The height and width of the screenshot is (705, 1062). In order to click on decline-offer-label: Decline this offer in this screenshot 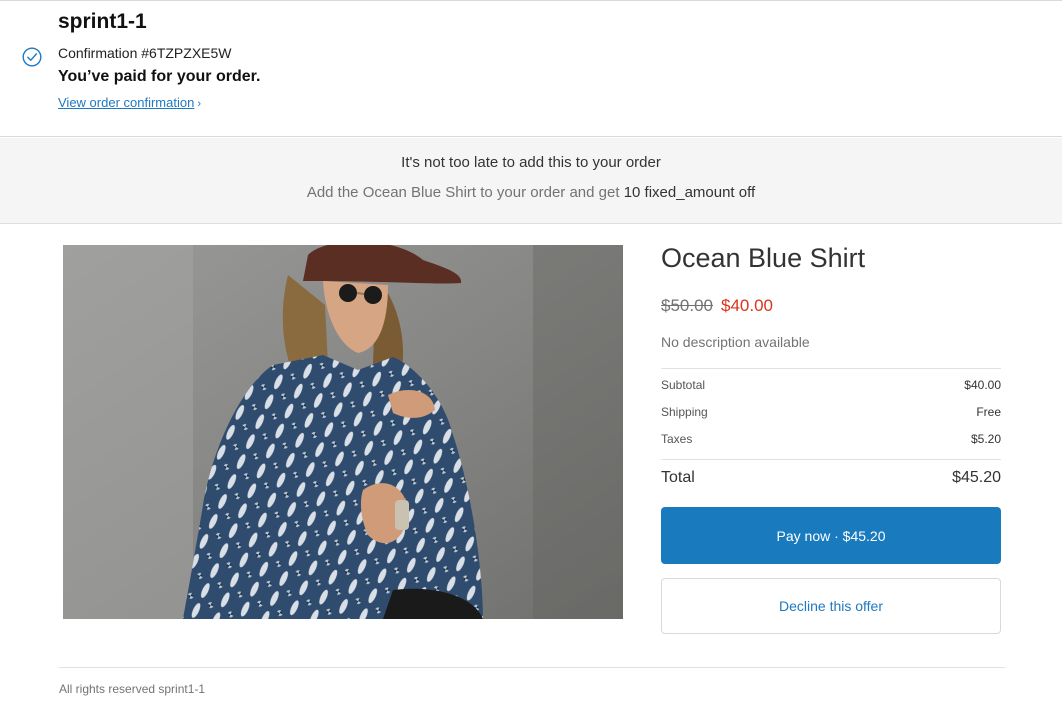, I will do `click(830, 606)`.